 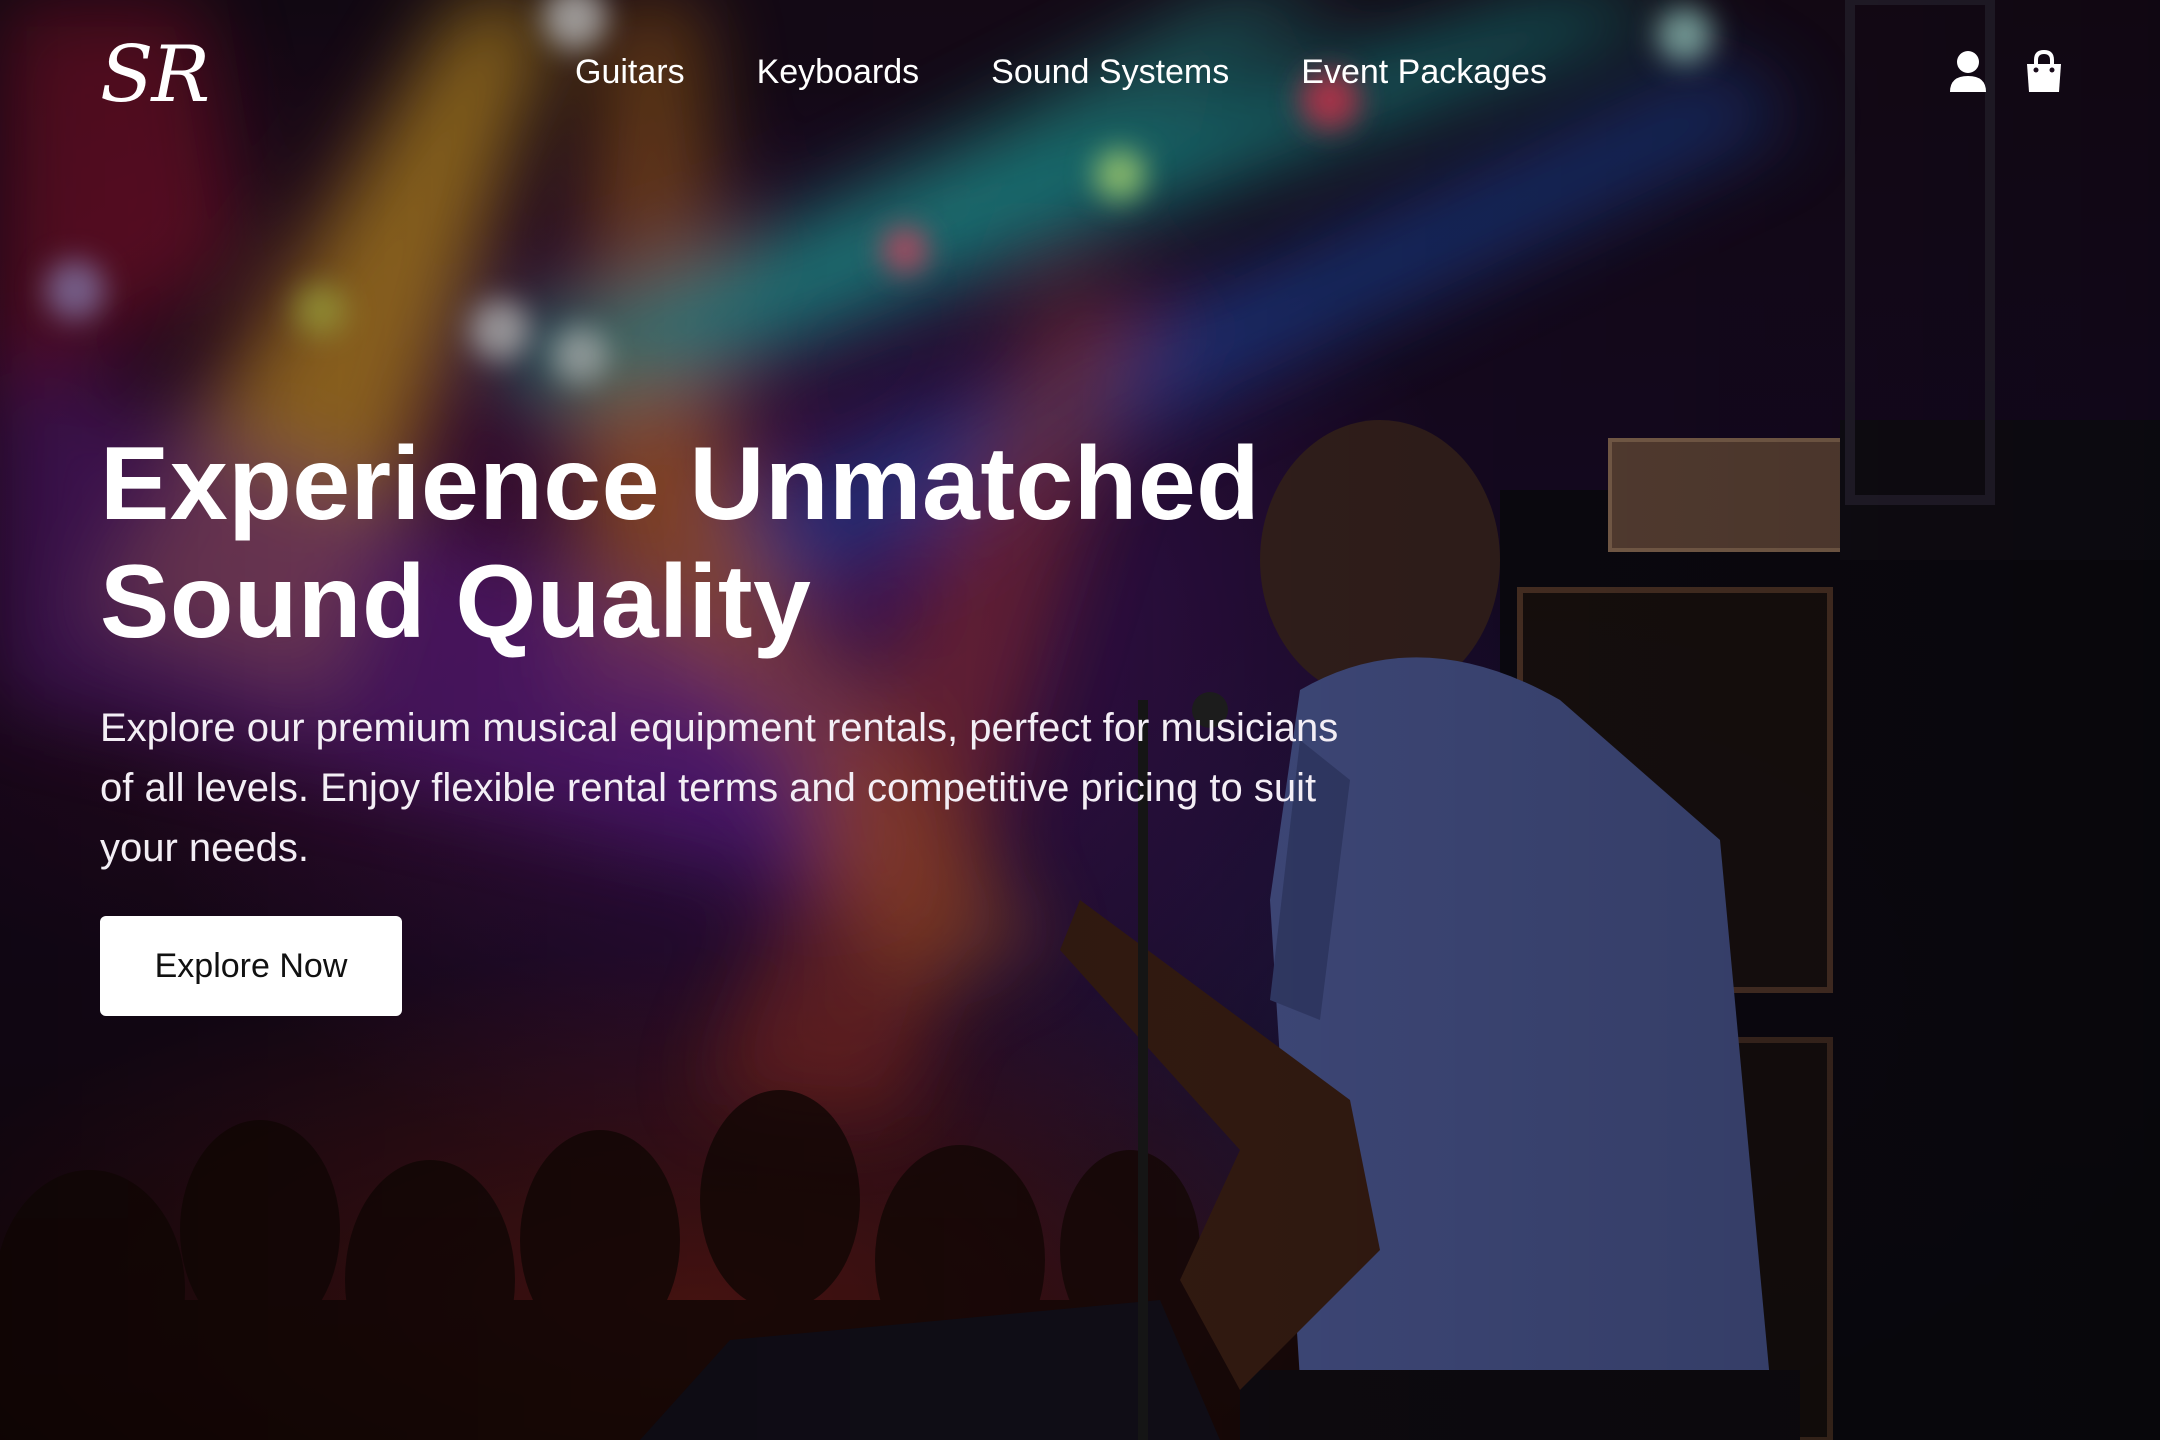 What do you see at coordinates (2006, 71) in the screenshot?
I see `nav-actions` at bounding box center [2006, 71].